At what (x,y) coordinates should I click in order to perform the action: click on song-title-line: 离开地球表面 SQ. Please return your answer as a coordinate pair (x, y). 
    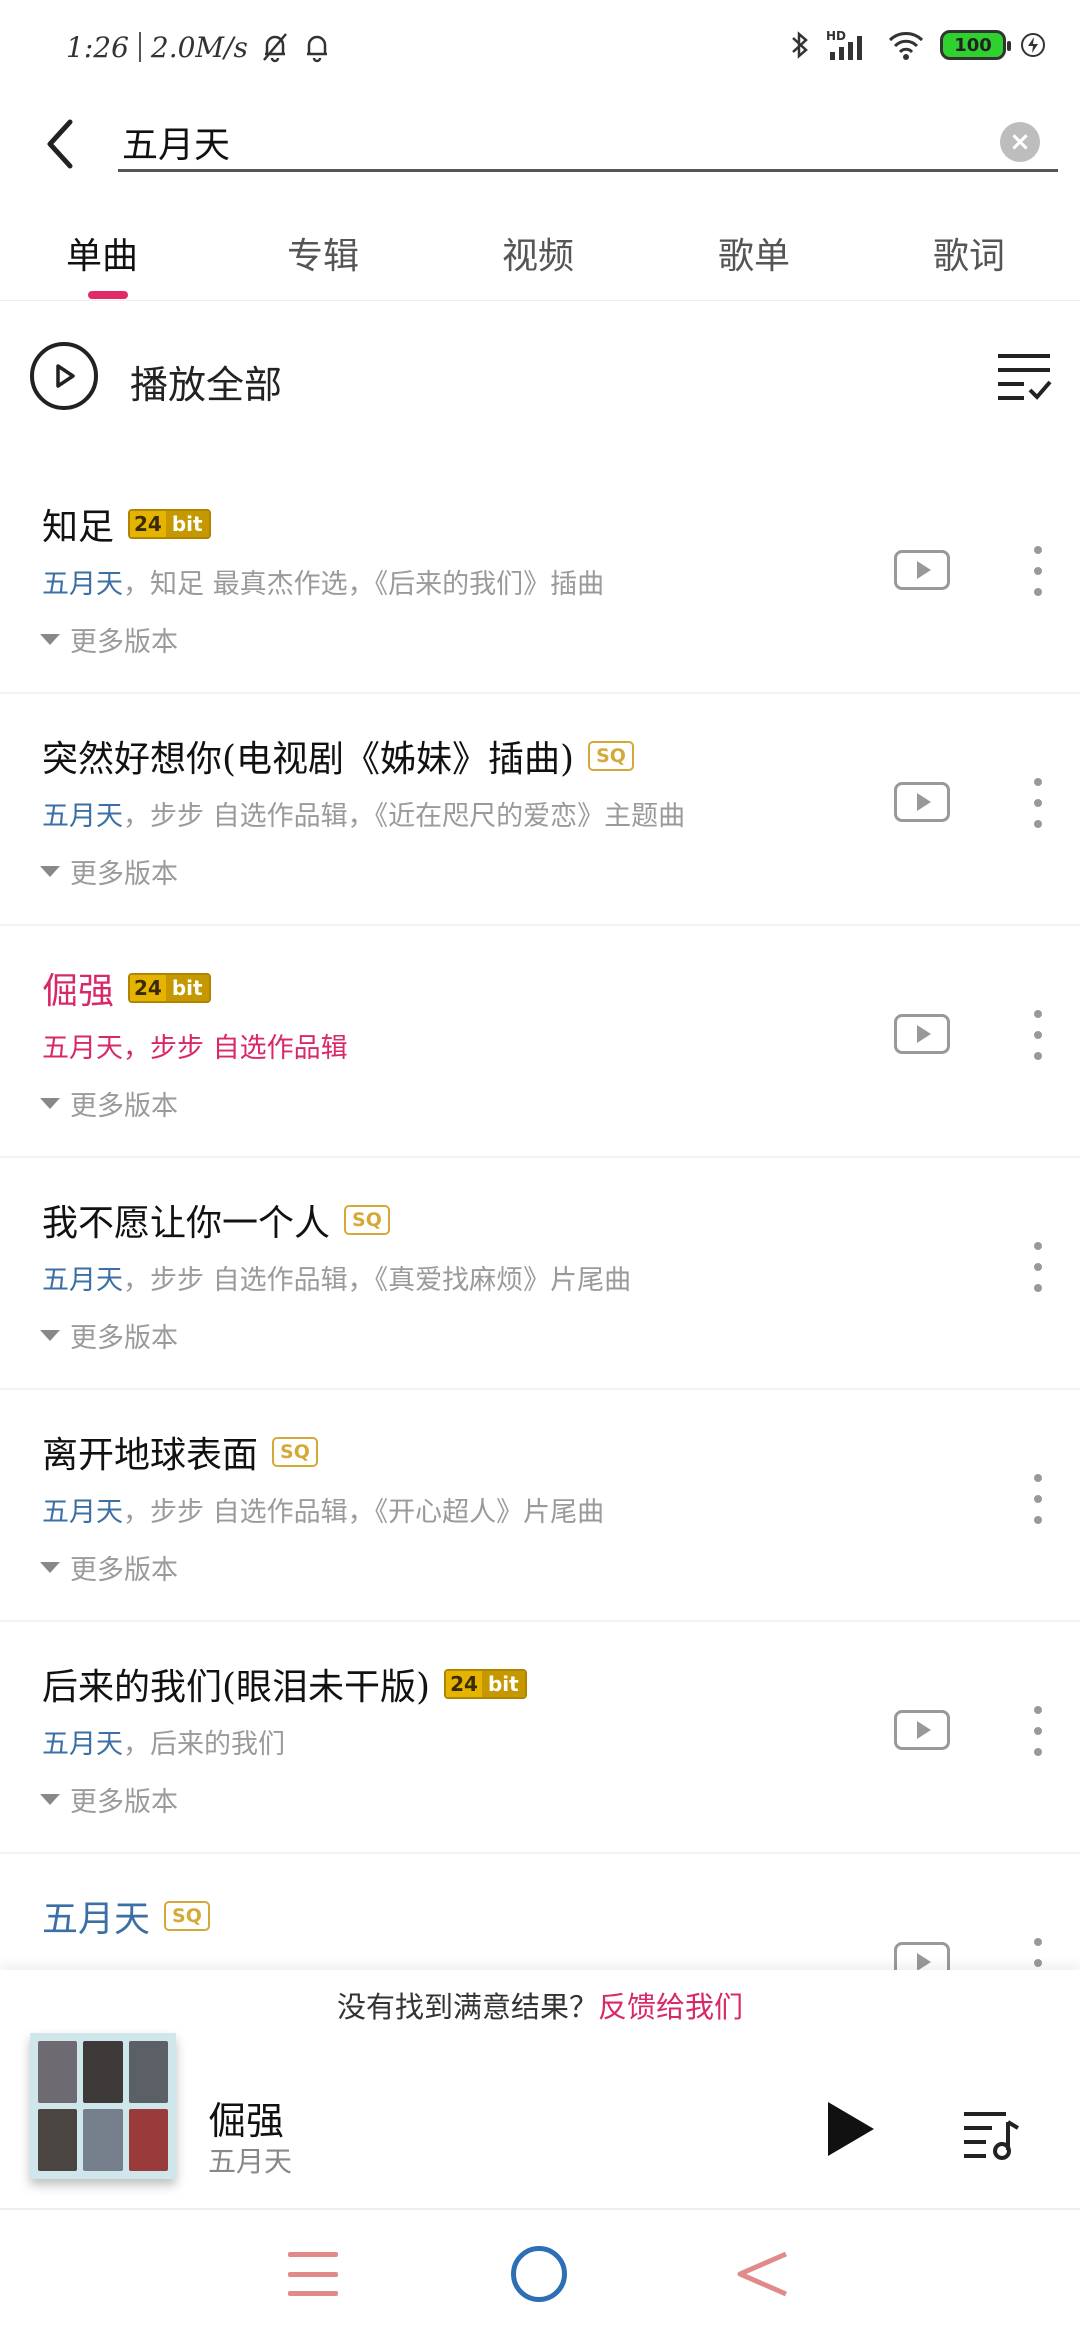
    Looking at the image, I should click on (180, 1452).